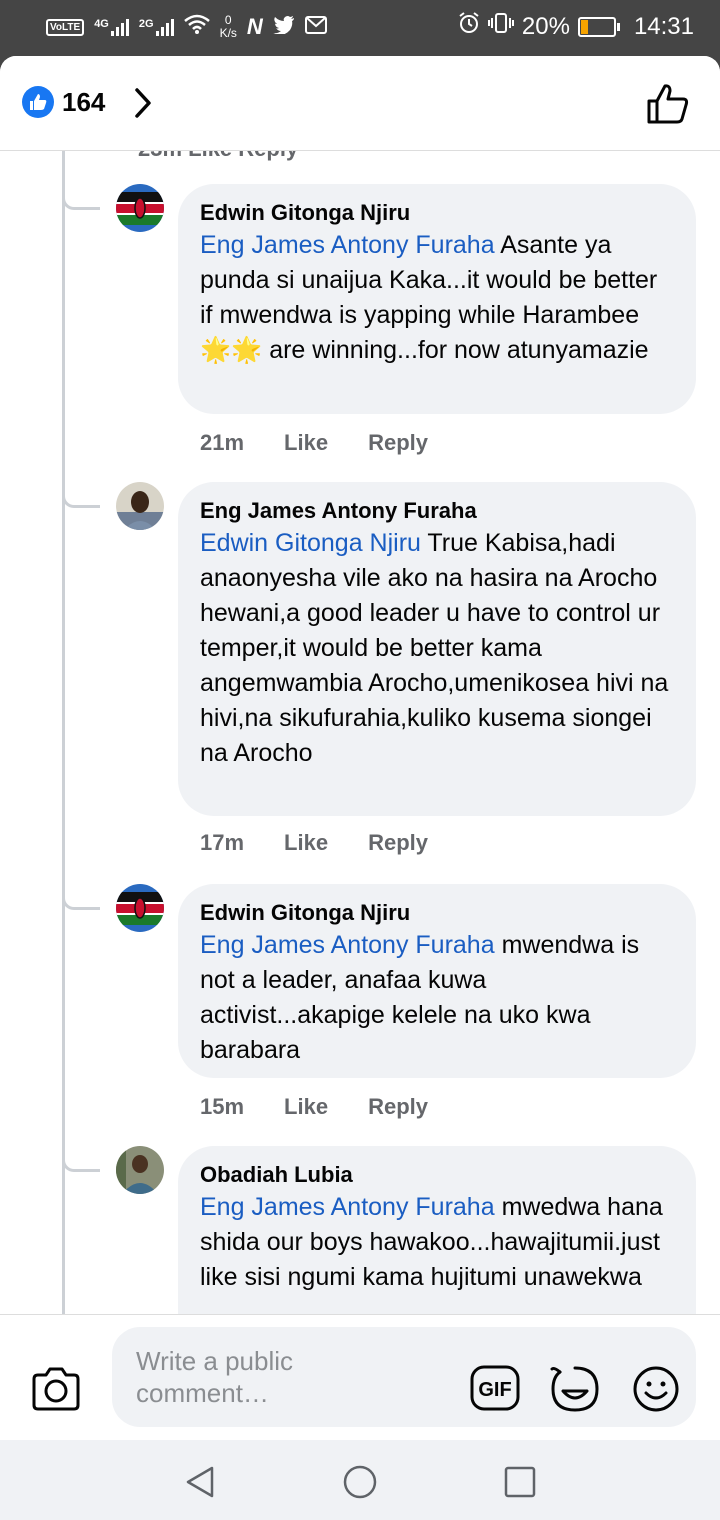  I want to click on svg-text: GIF, so click(494, 1390).